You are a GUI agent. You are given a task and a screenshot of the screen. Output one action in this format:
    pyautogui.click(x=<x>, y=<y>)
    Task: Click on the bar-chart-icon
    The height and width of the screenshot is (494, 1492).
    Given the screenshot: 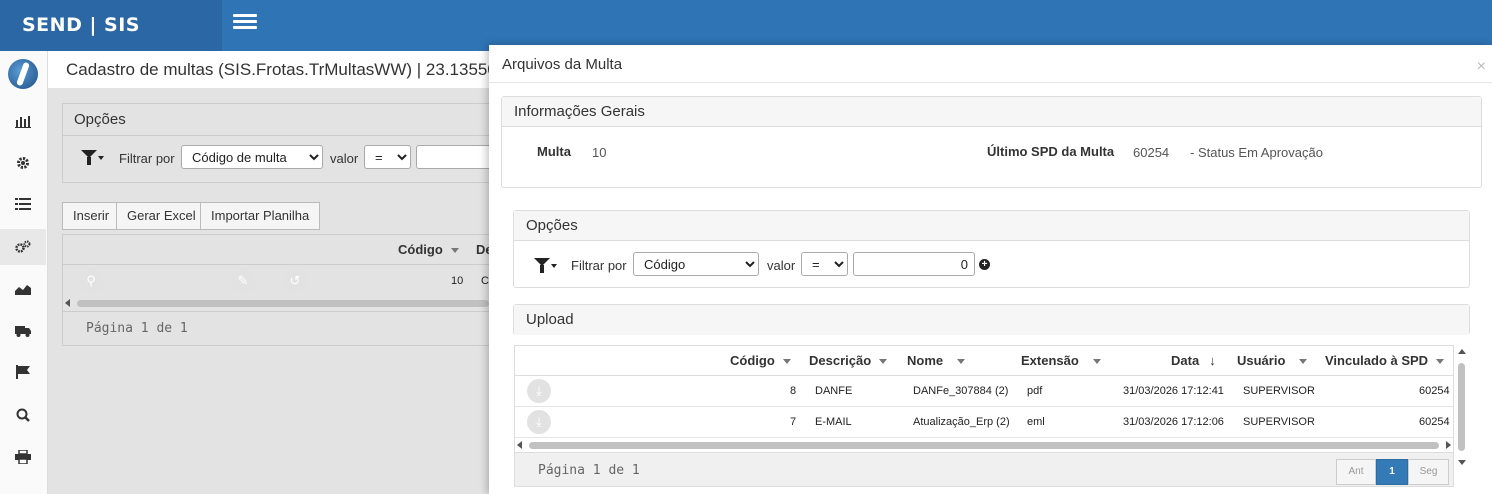 What is the action you would take?
    pyautogui.click(x=23, y=121)
    